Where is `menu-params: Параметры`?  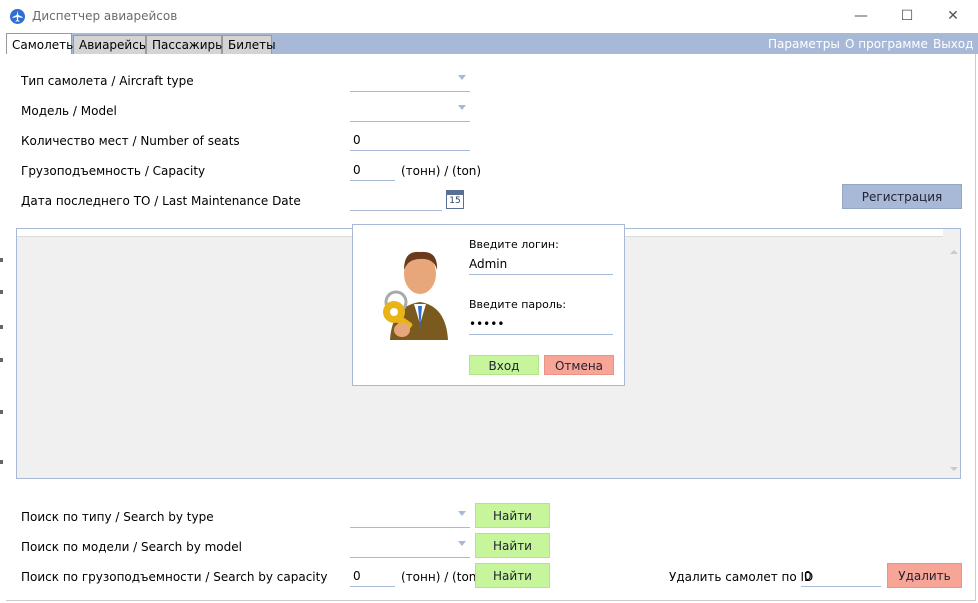
menu-params: Параметры is located at coordinates (804, 44).